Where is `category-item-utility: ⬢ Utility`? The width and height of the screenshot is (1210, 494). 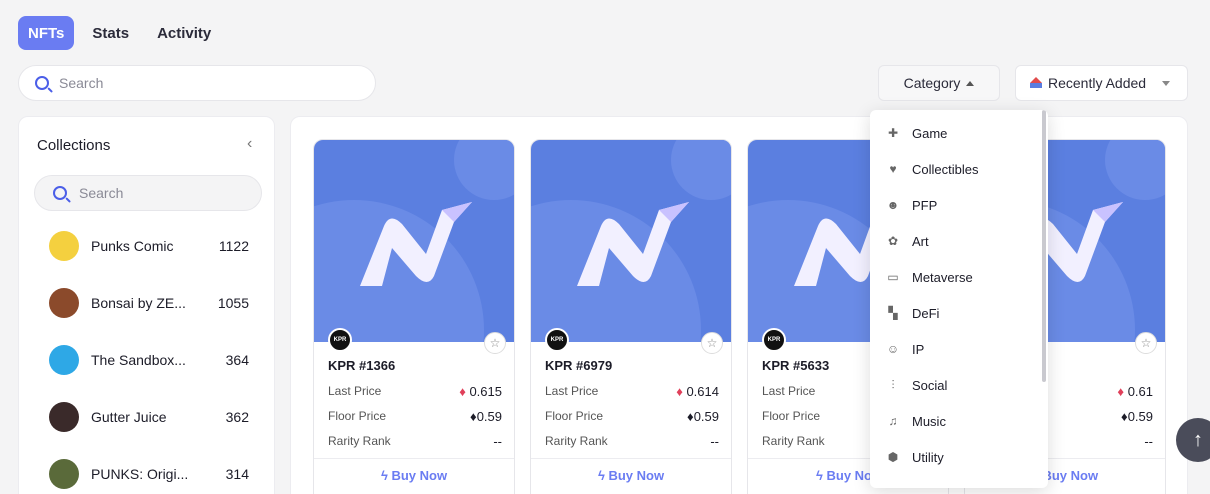 category-item-utility: ⬢ Utility is located at coordinates (955, 457).